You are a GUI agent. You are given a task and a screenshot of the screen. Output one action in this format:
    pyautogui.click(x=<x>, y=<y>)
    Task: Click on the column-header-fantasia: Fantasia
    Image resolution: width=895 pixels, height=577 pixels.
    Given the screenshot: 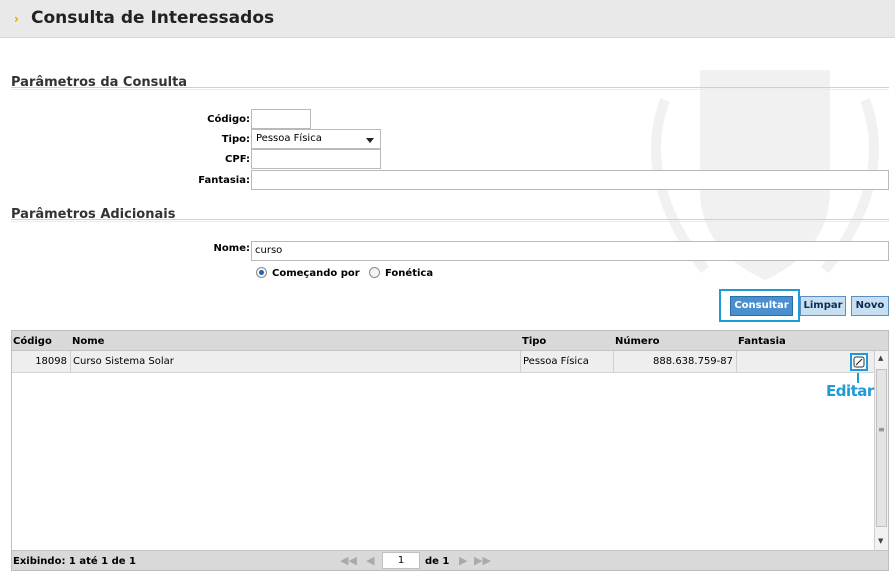 What is the action you would take?
    pyautogui.click(x=762, y=341)
    